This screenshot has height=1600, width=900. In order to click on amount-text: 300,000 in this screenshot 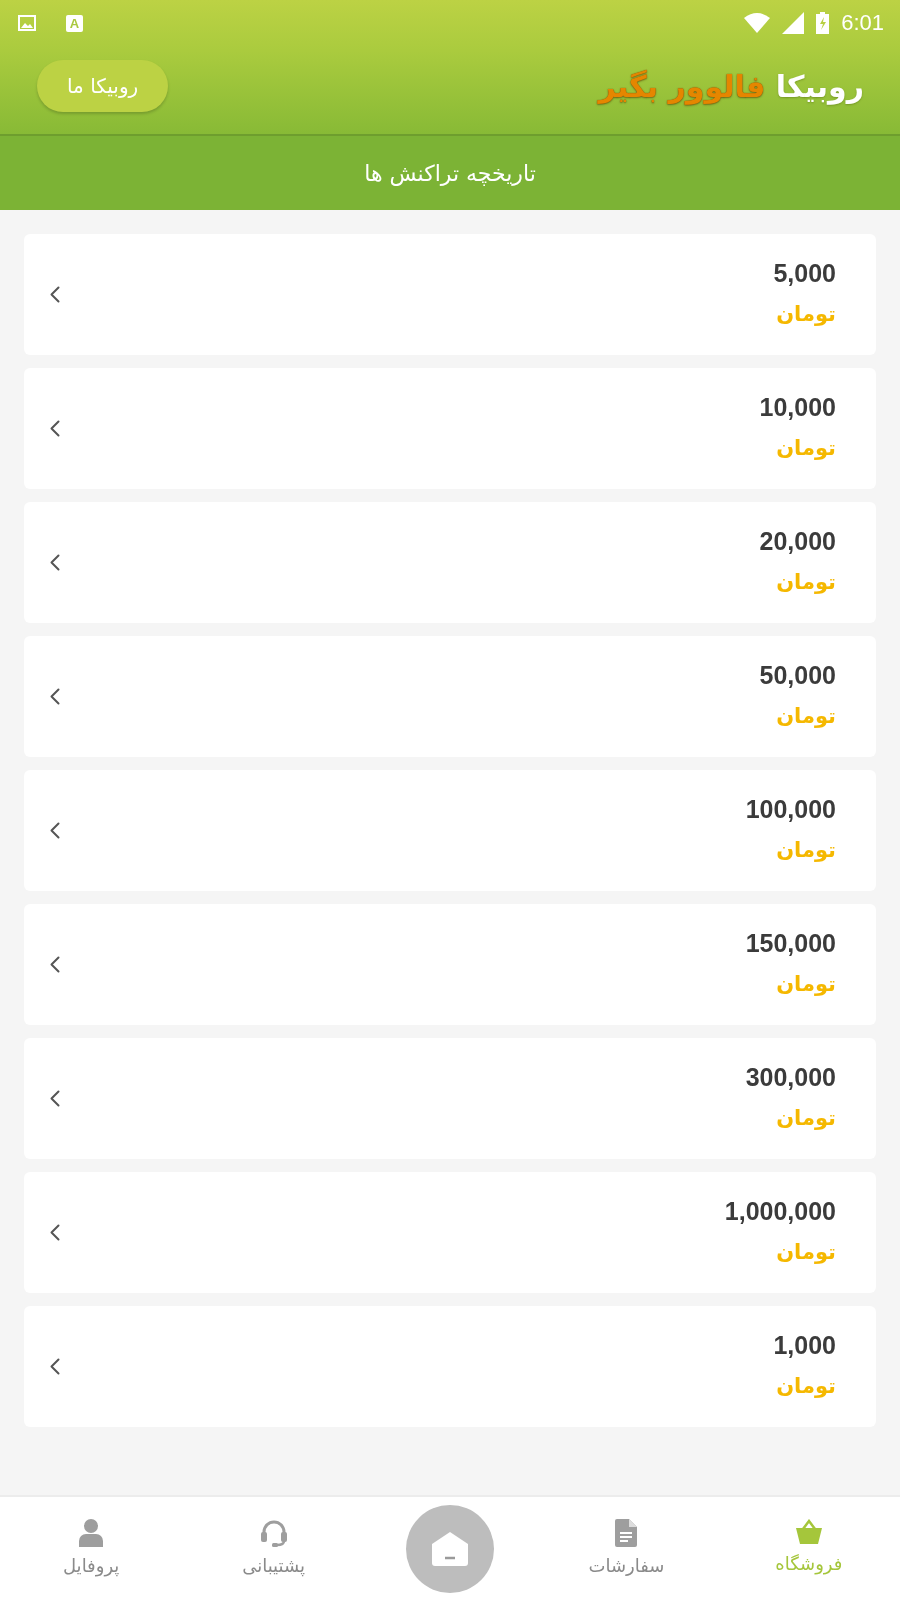, I will do `click(790, 1077)`.